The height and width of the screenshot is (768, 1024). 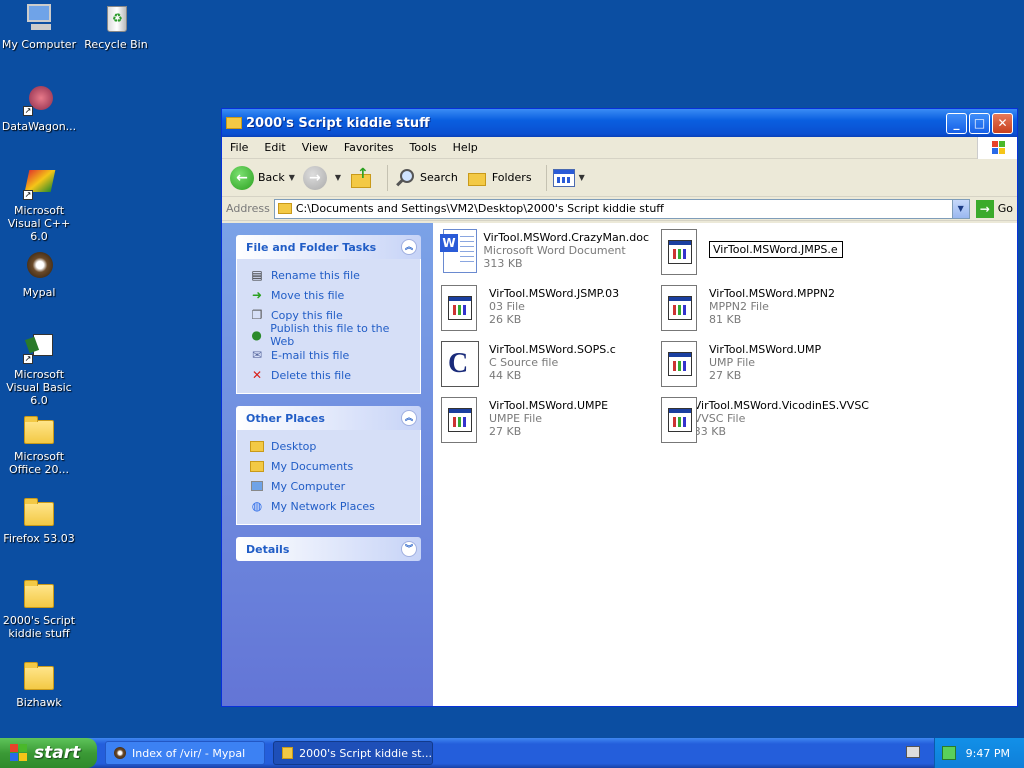 What do you see at coordinates (268, 549) in the screenshot?
I see `panel-title: Details` at bounding box center [268, 549].